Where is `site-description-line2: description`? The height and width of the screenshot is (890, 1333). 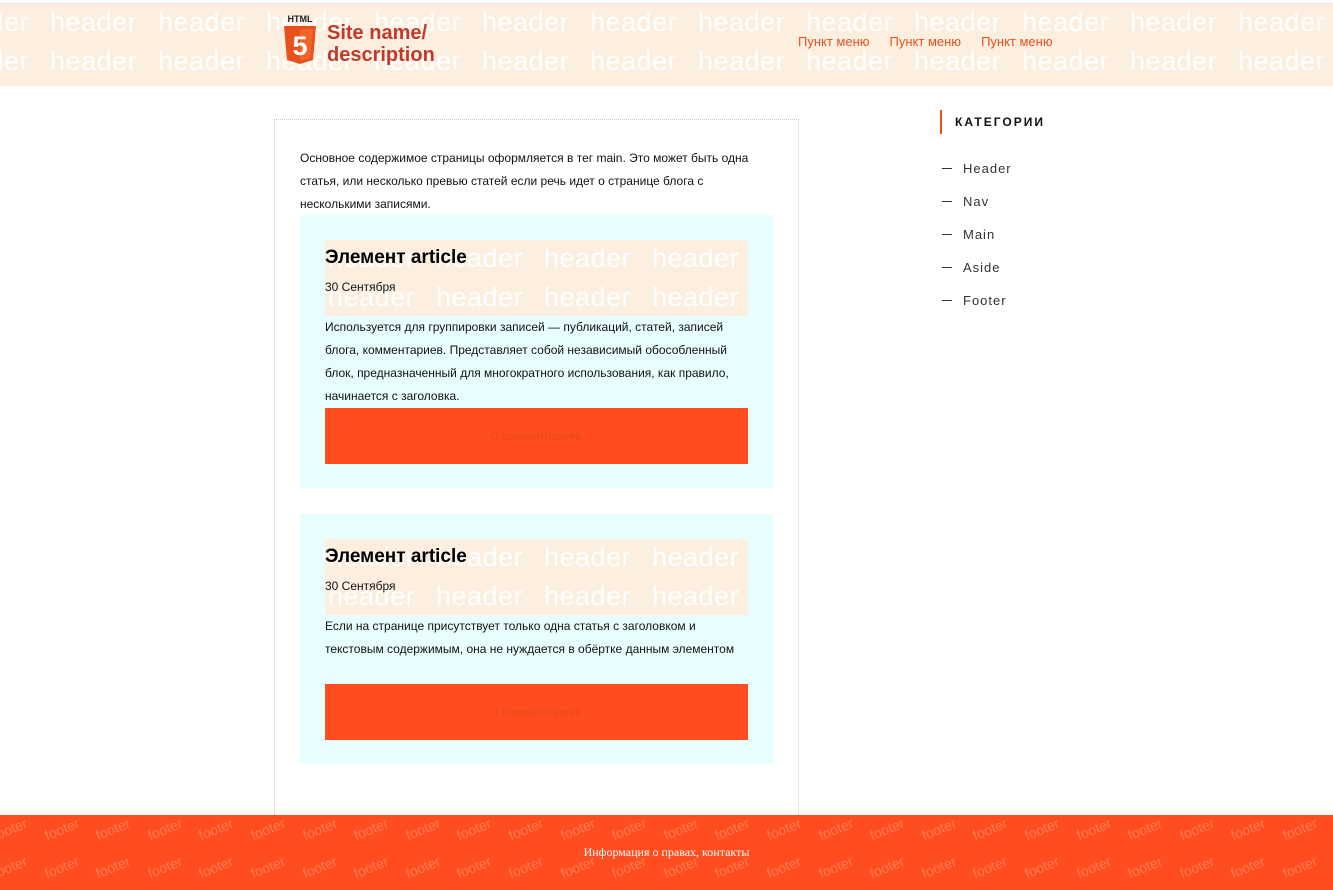 site-description-line2: description is located at coordinates (381, 55).